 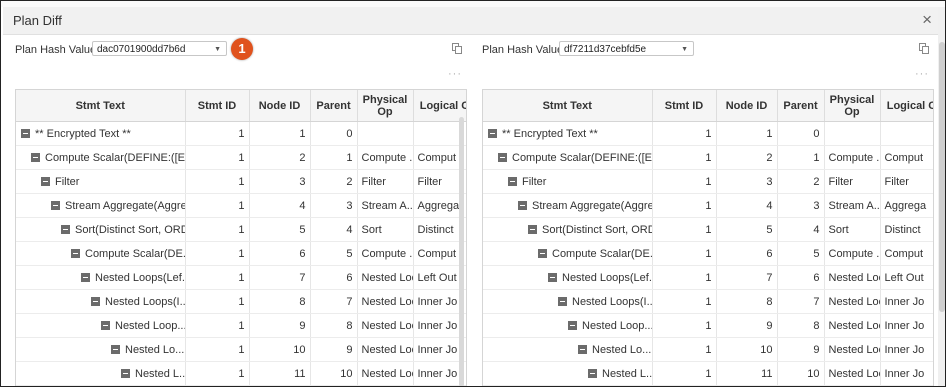 I want to click on node-id-cell: 5, so click(x=747, y=229).